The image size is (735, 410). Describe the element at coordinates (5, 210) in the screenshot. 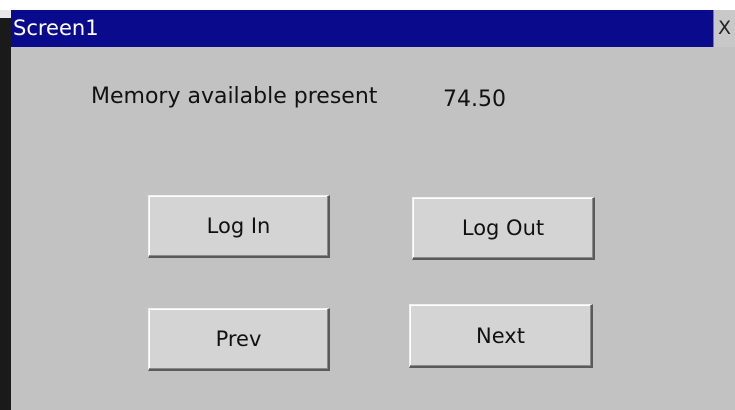

I see `left-border` at that location.